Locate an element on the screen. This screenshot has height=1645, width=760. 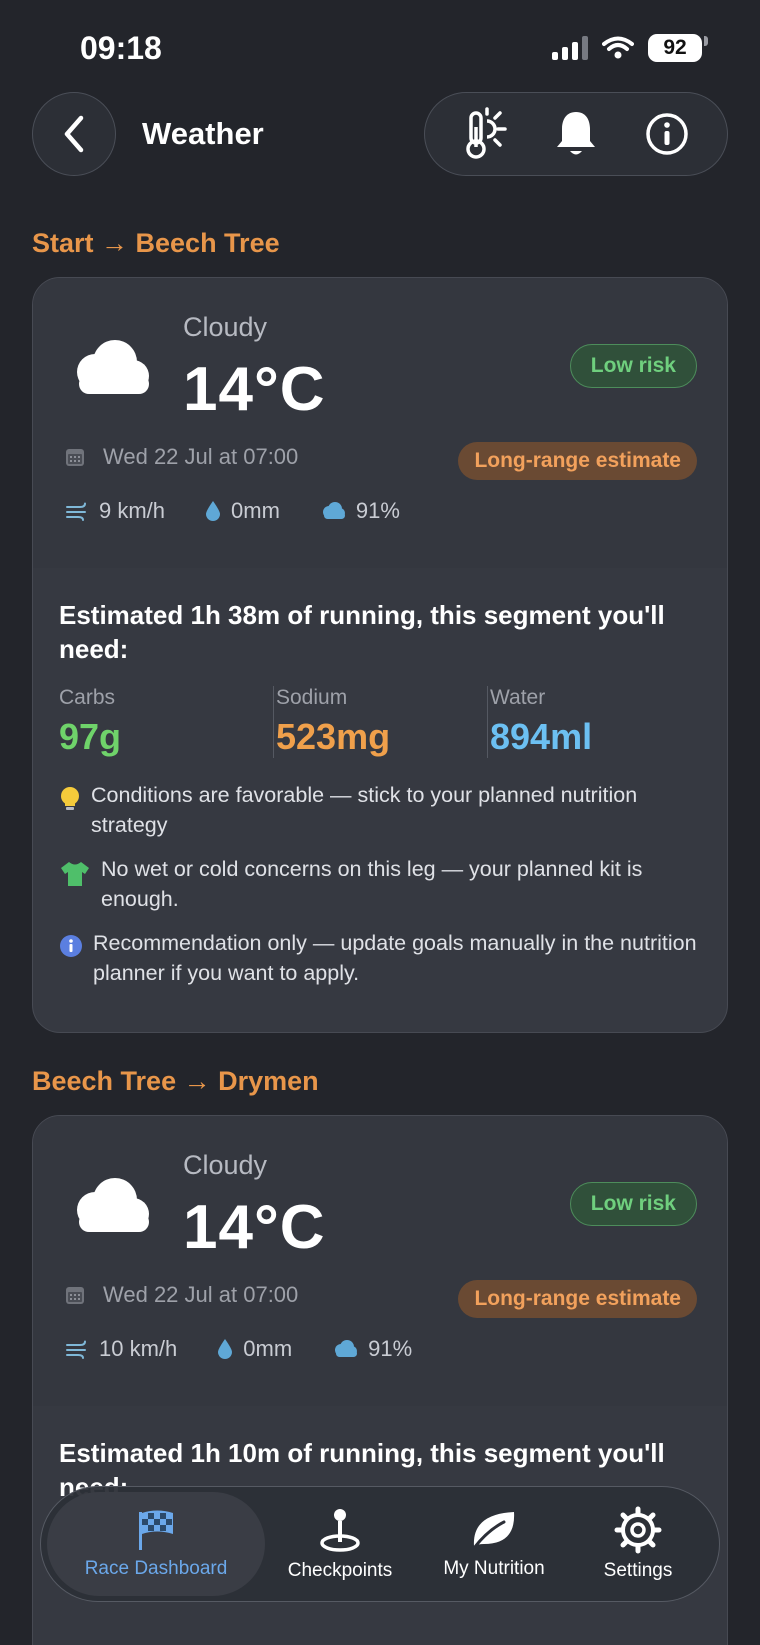
bell-icon is located at coordinates (575, 133).